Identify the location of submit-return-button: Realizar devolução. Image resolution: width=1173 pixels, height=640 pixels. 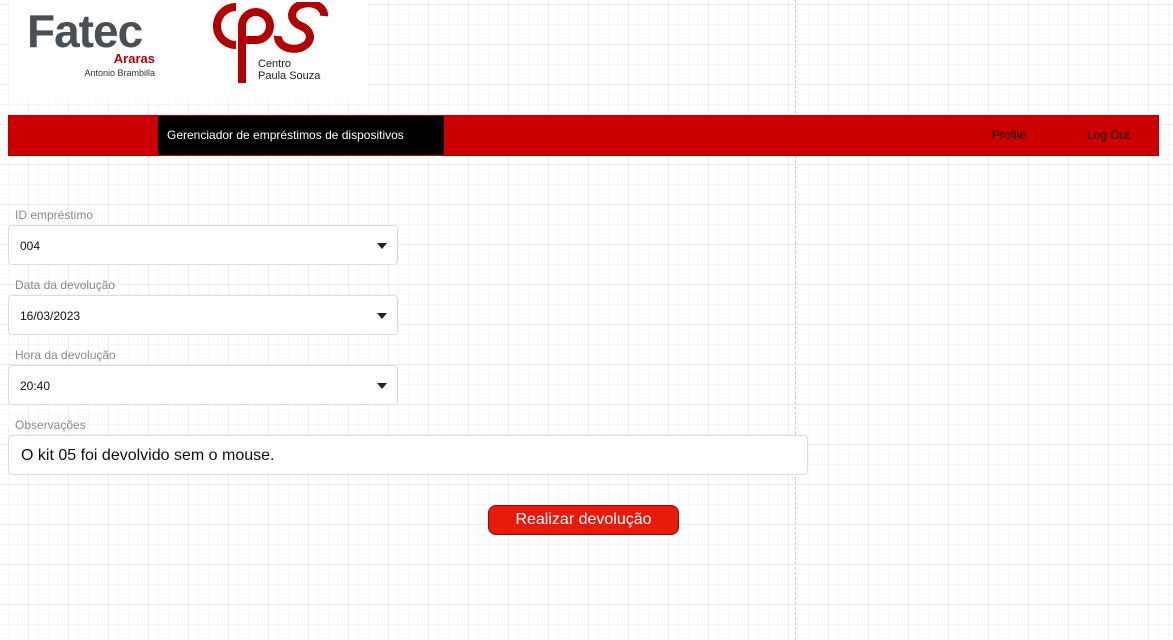
(583, 520).